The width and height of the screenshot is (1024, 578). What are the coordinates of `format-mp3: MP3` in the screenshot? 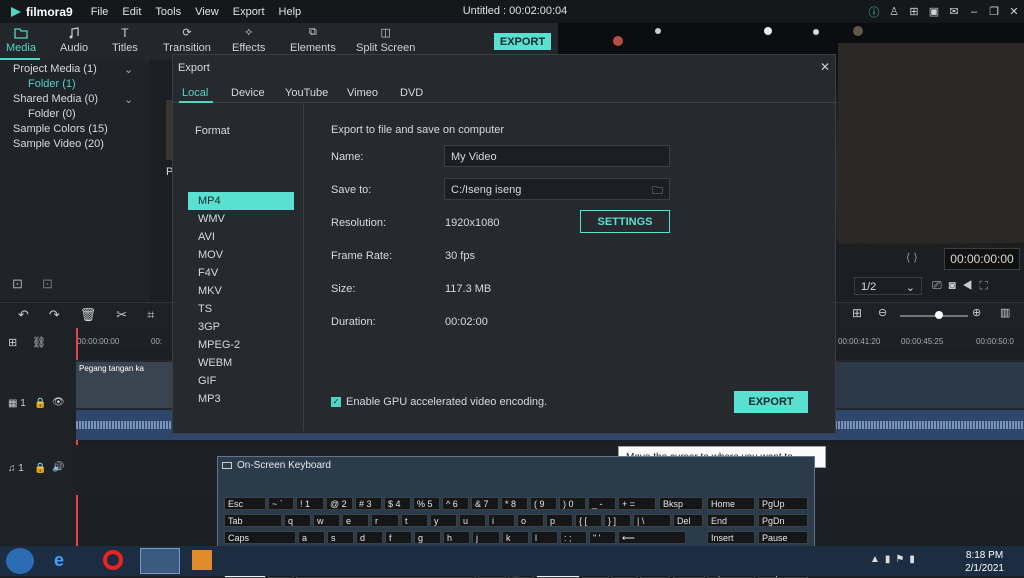 It's located at (209, 399).